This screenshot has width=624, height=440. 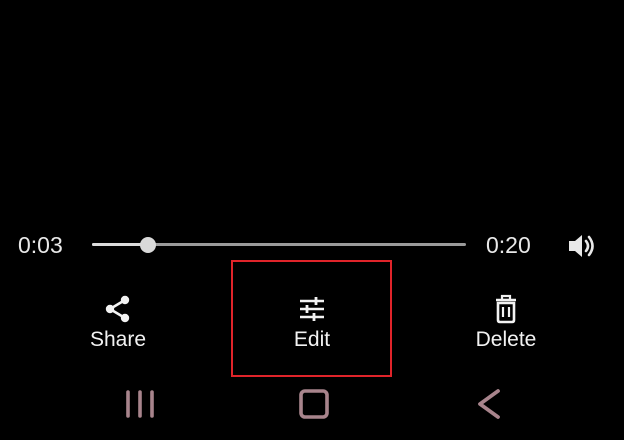 I want to click on share-label: Share, so click(x=118, y=339).